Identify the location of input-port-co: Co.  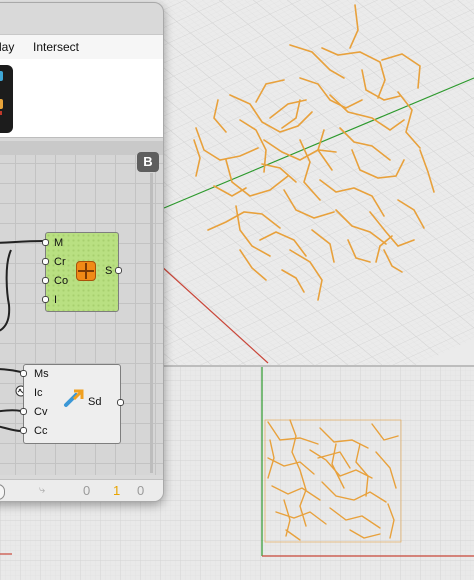
(61, 281).